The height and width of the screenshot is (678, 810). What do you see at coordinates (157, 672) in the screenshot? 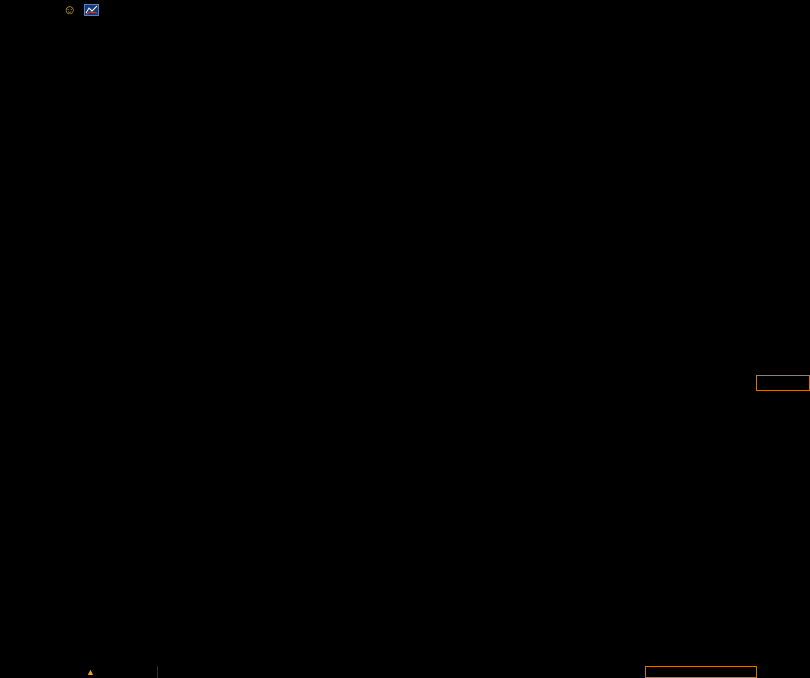
I see `bottom-bar-divider` at bounding box center [157, 672].